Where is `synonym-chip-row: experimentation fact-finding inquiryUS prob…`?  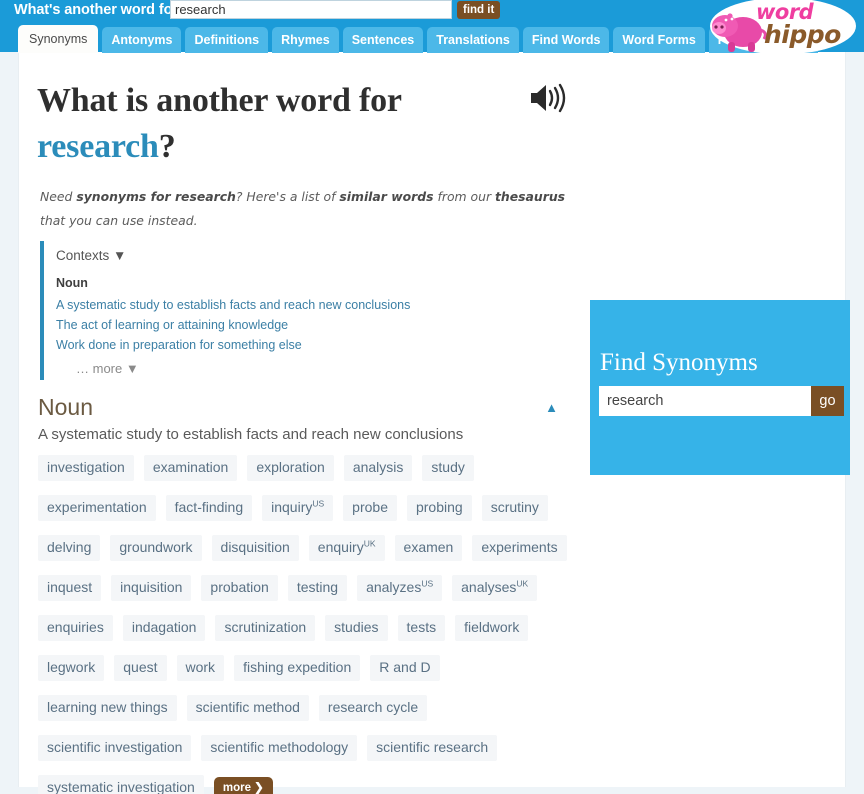 synonym-chip-row: experimentation fact-finding inquiryUS prob… is located at coordinates (308, 508).